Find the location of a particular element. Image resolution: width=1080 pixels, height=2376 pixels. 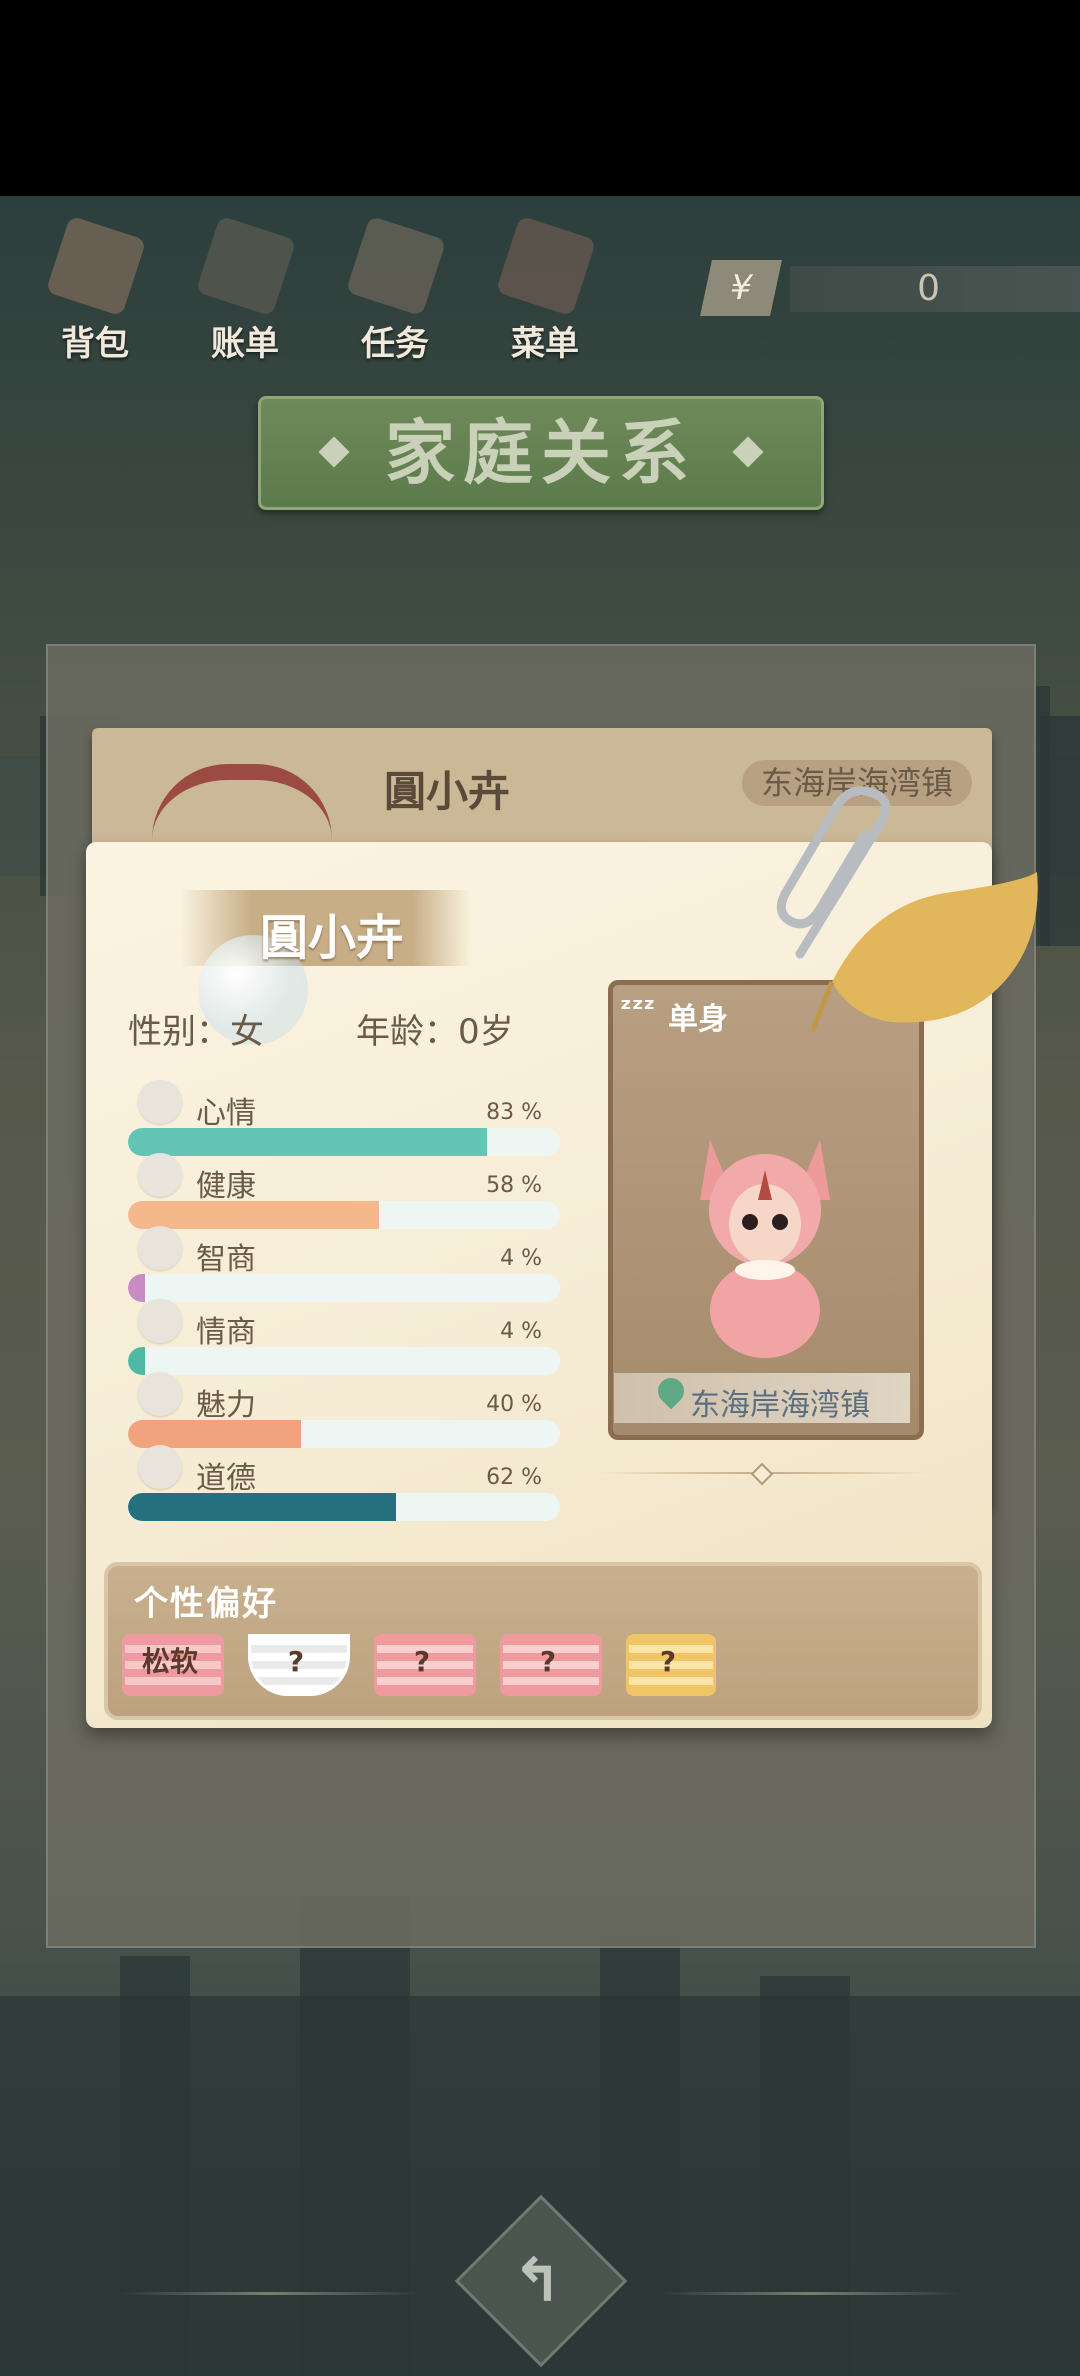

preference-item: 松软 is located at coordinates (173, 1665).